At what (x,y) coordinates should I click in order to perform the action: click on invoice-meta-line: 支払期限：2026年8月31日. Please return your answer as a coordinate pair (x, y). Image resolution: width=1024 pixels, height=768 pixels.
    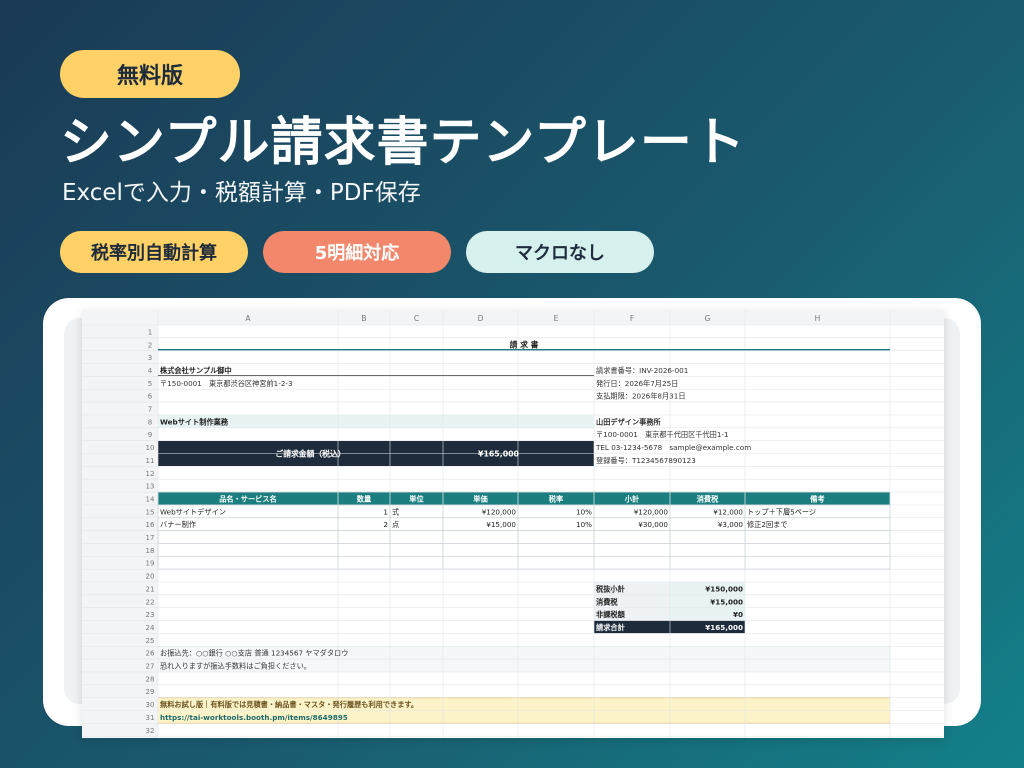
    Looking at the image, I should click on (641, 396).